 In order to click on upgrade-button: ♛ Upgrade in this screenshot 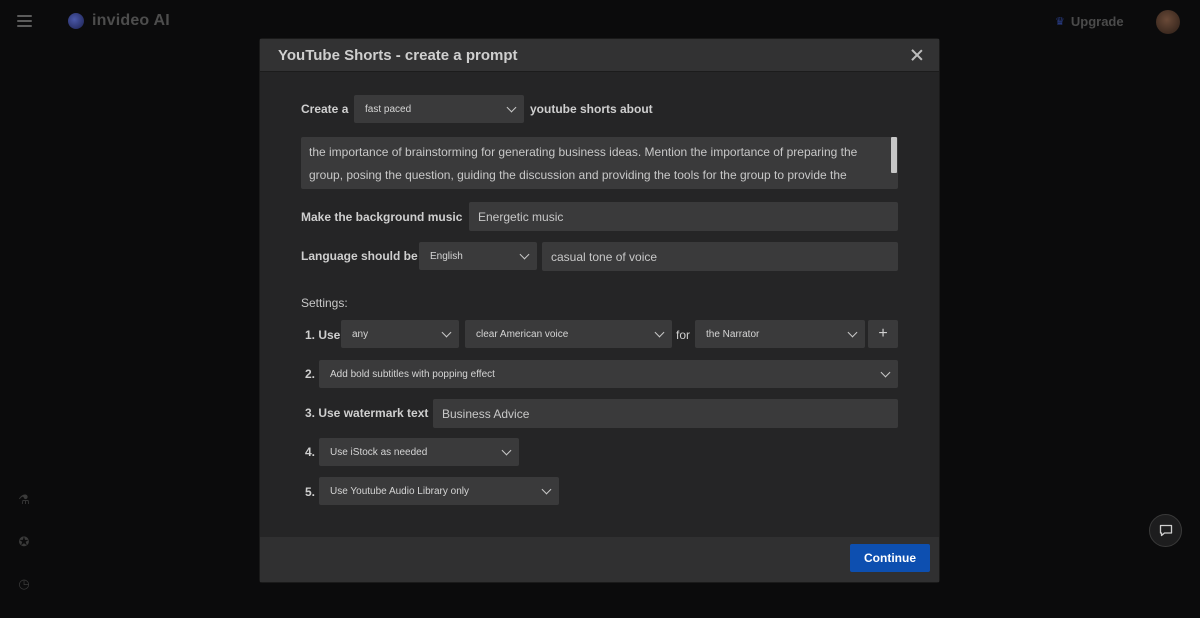, I will do `click(1089, 21)`.